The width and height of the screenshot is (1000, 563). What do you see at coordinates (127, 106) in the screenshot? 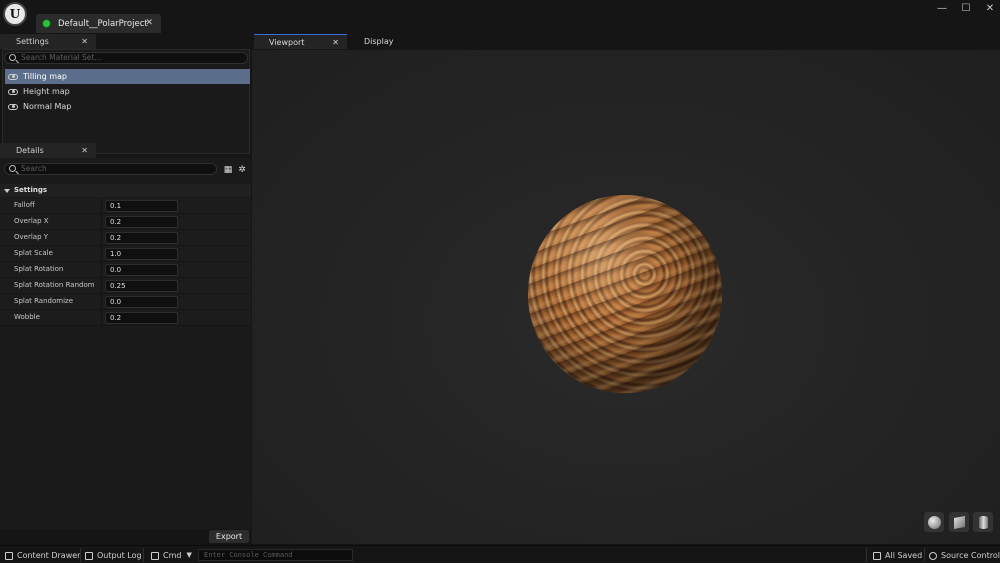
I see `layer-item-normal-map: Normal Map` at bounding box center [127, 106].